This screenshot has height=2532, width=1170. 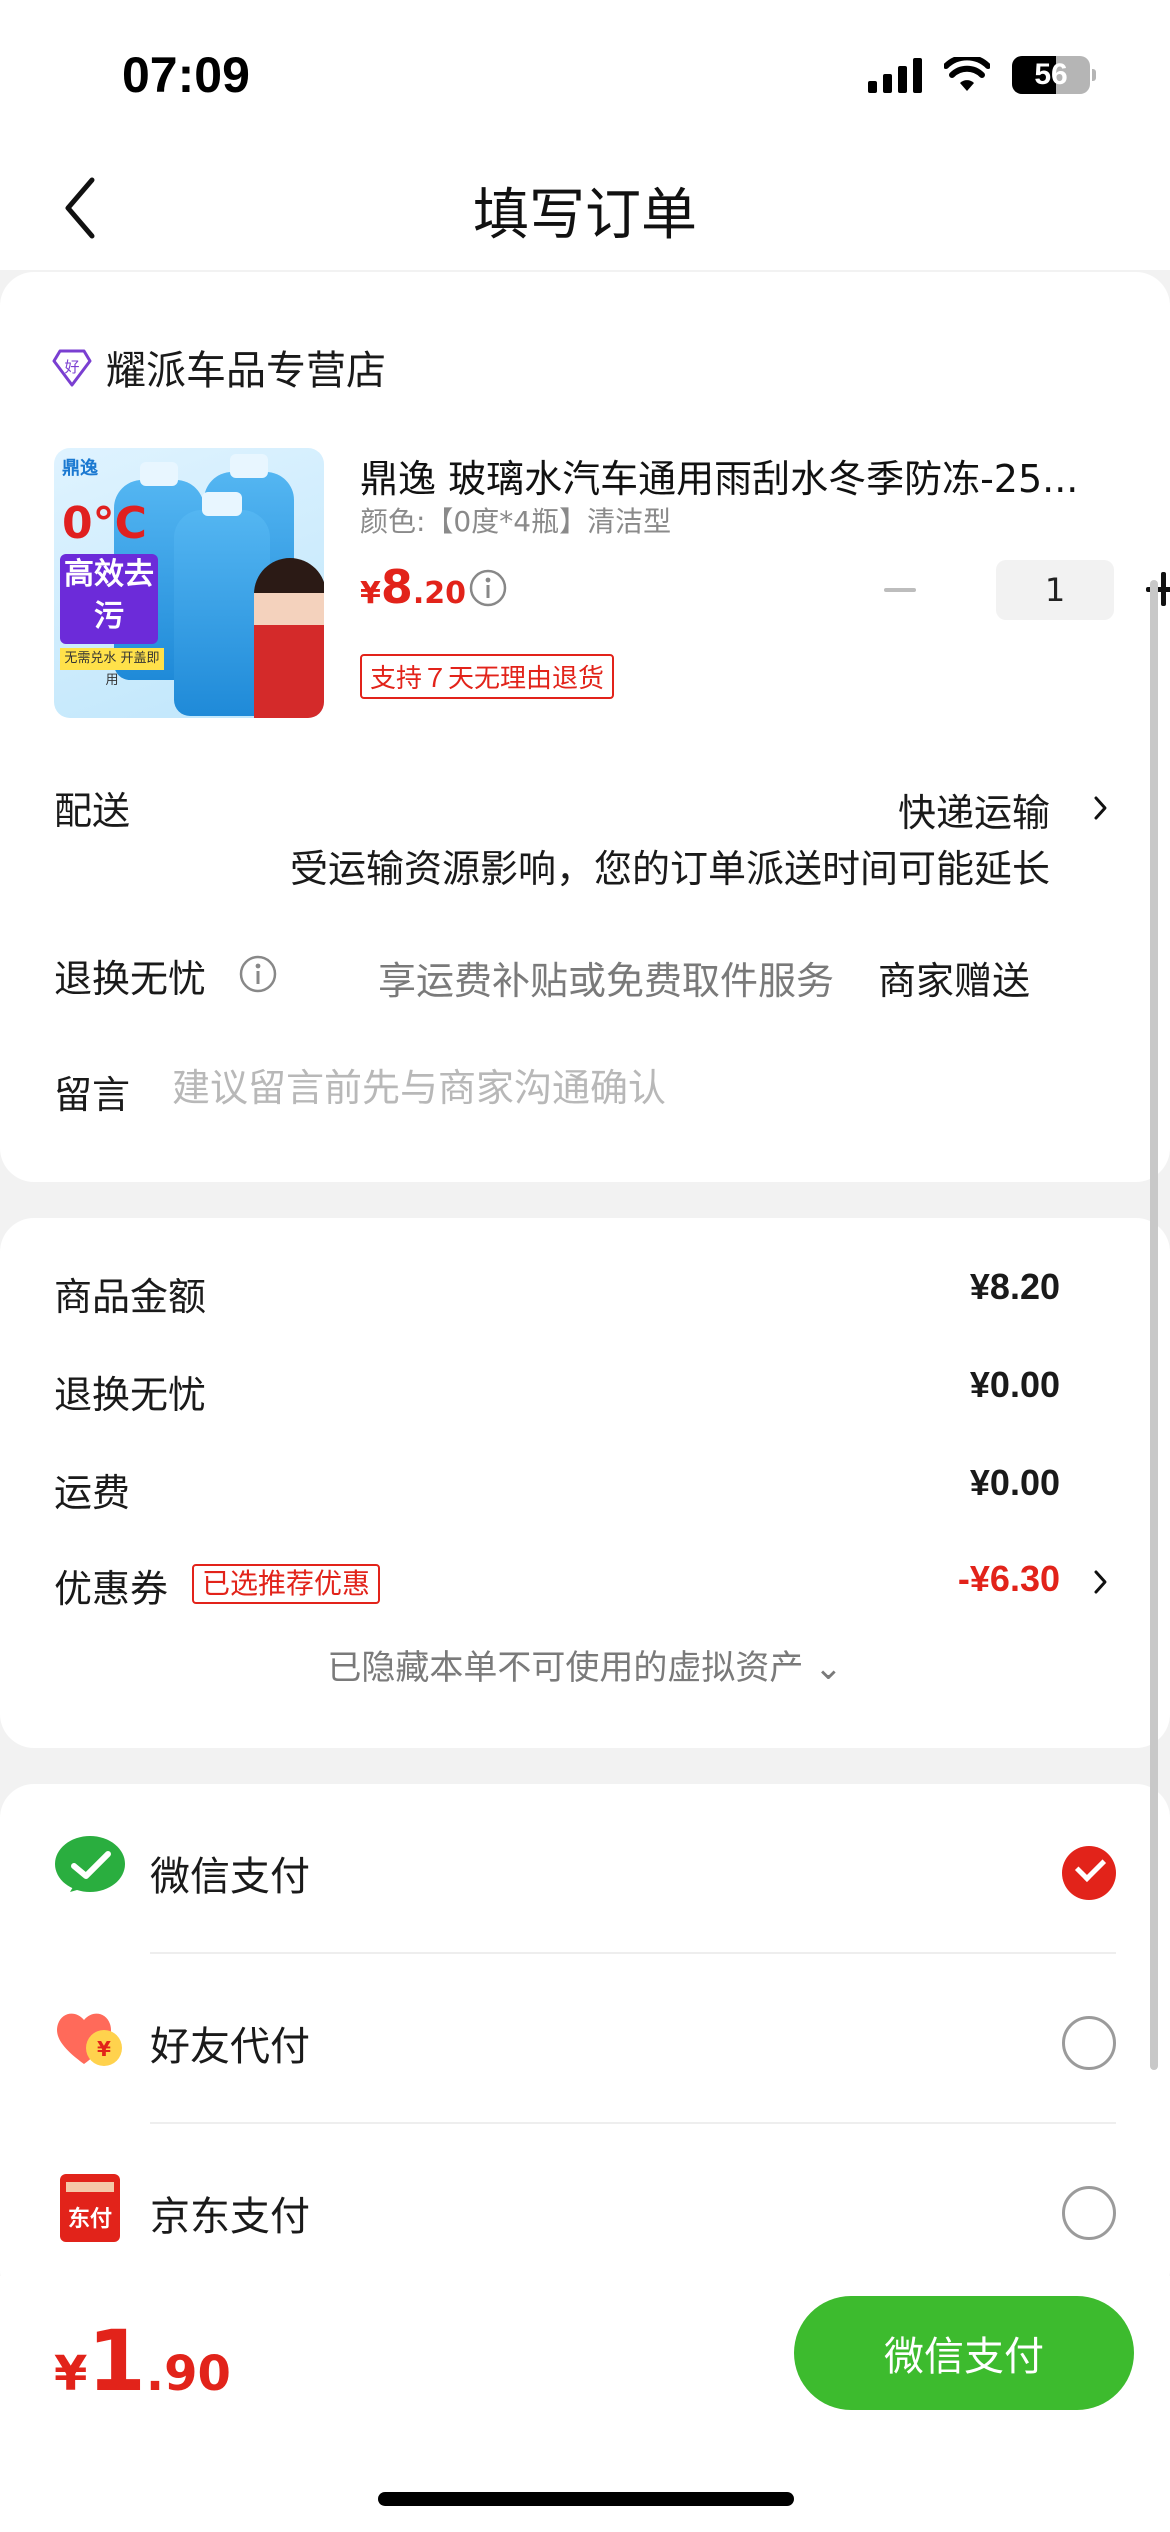 What do you see at coordinates (130, 979) in the screenshot?
I see `worry-free-label: 退换无忧` at bounding box center [130, 979].